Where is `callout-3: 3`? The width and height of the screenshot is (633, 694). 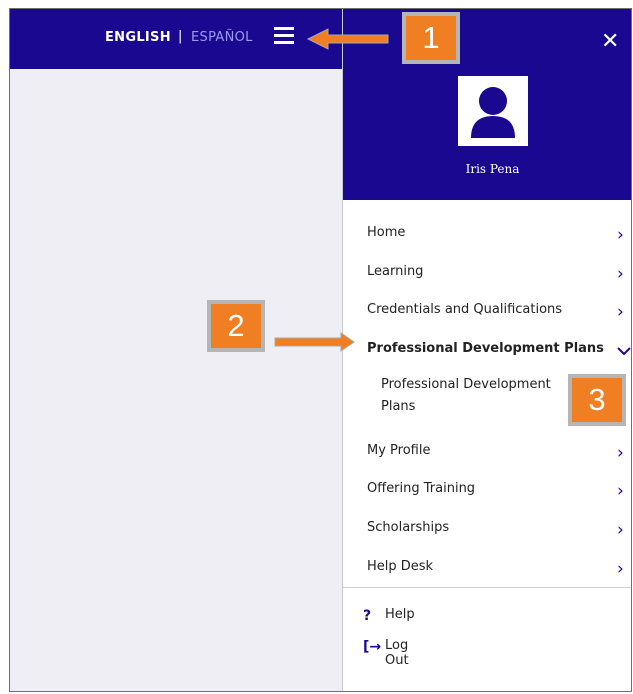 callout-3: 3 is located at coordinates (597, 400).